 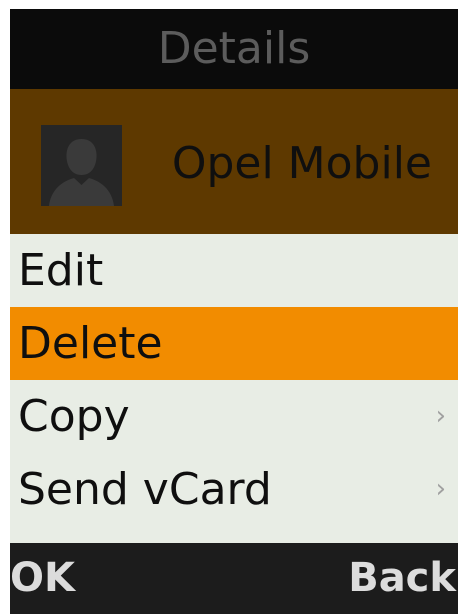 I want to click on contact-name-container: Opel Mobile, so click(x=314, y=164).